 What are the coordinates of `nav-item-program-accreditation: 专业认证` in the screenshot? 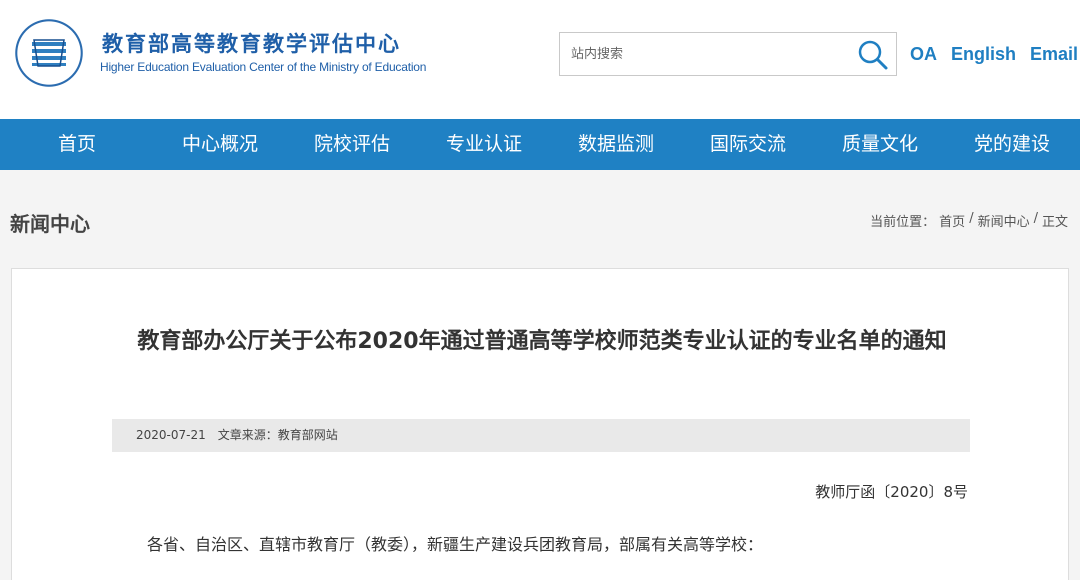 It's located at (484, 144).